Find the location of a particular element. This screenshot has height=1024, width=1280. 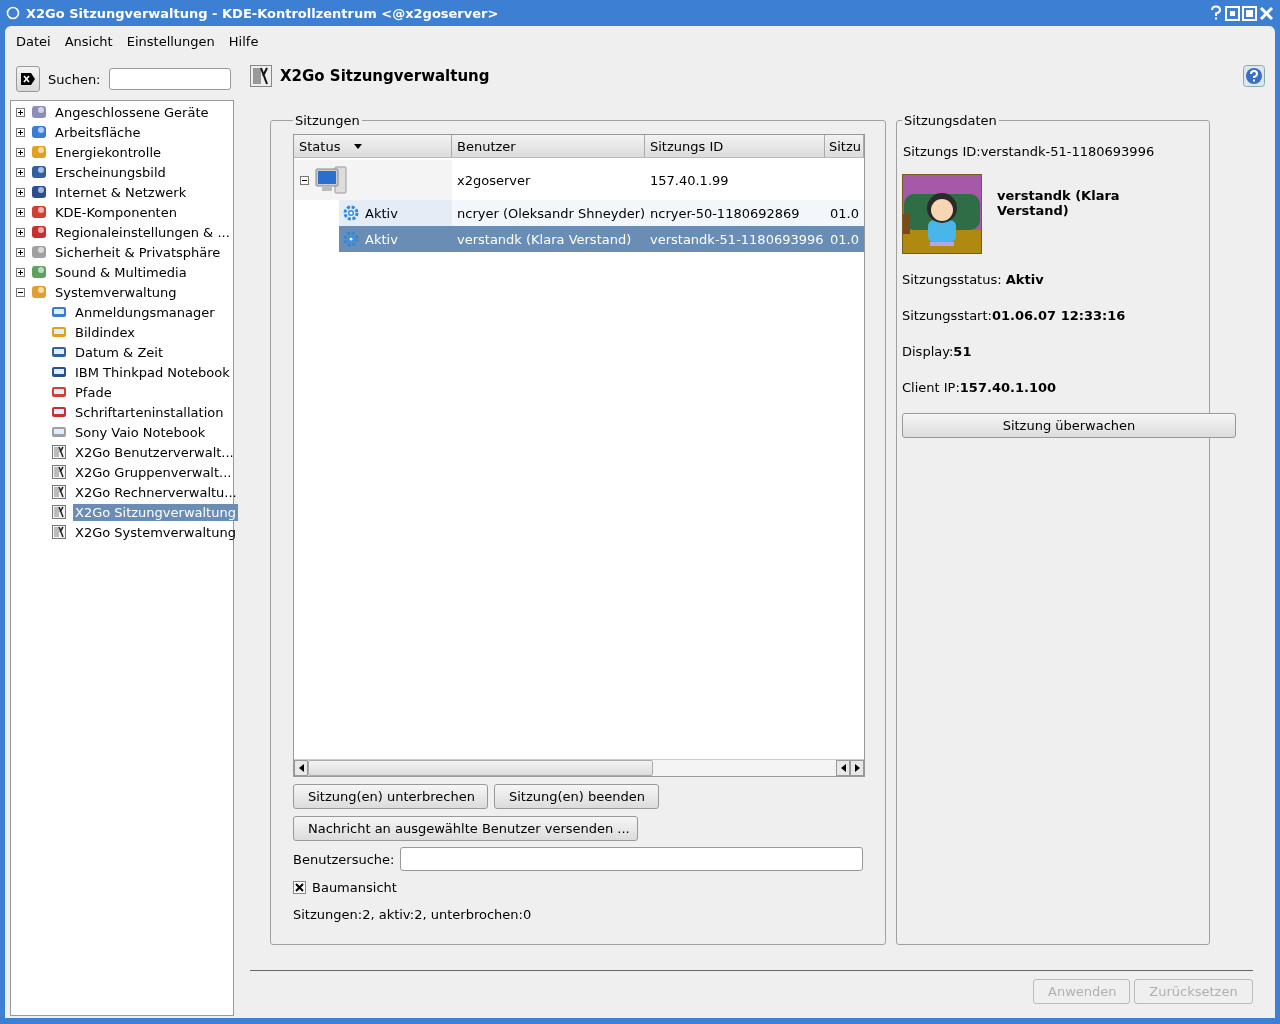

right-arrow-icon is located at coordinates (857, 768).